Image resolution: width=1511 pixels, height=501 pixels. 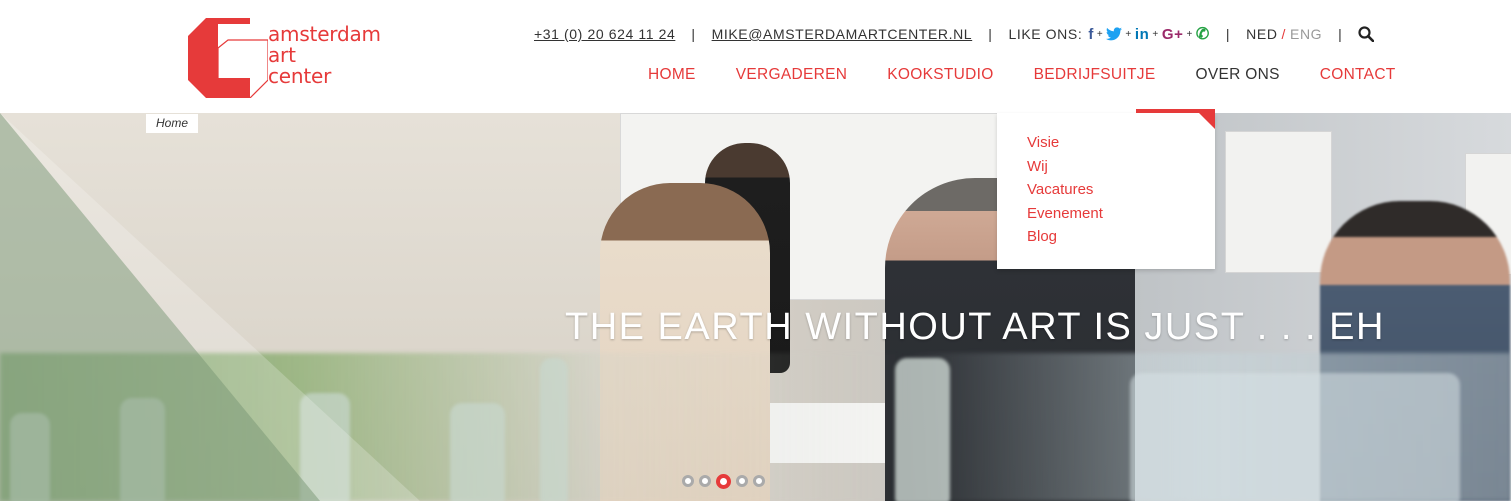 I want to click on breadcrumb: Home, so click(x=172, y=123).